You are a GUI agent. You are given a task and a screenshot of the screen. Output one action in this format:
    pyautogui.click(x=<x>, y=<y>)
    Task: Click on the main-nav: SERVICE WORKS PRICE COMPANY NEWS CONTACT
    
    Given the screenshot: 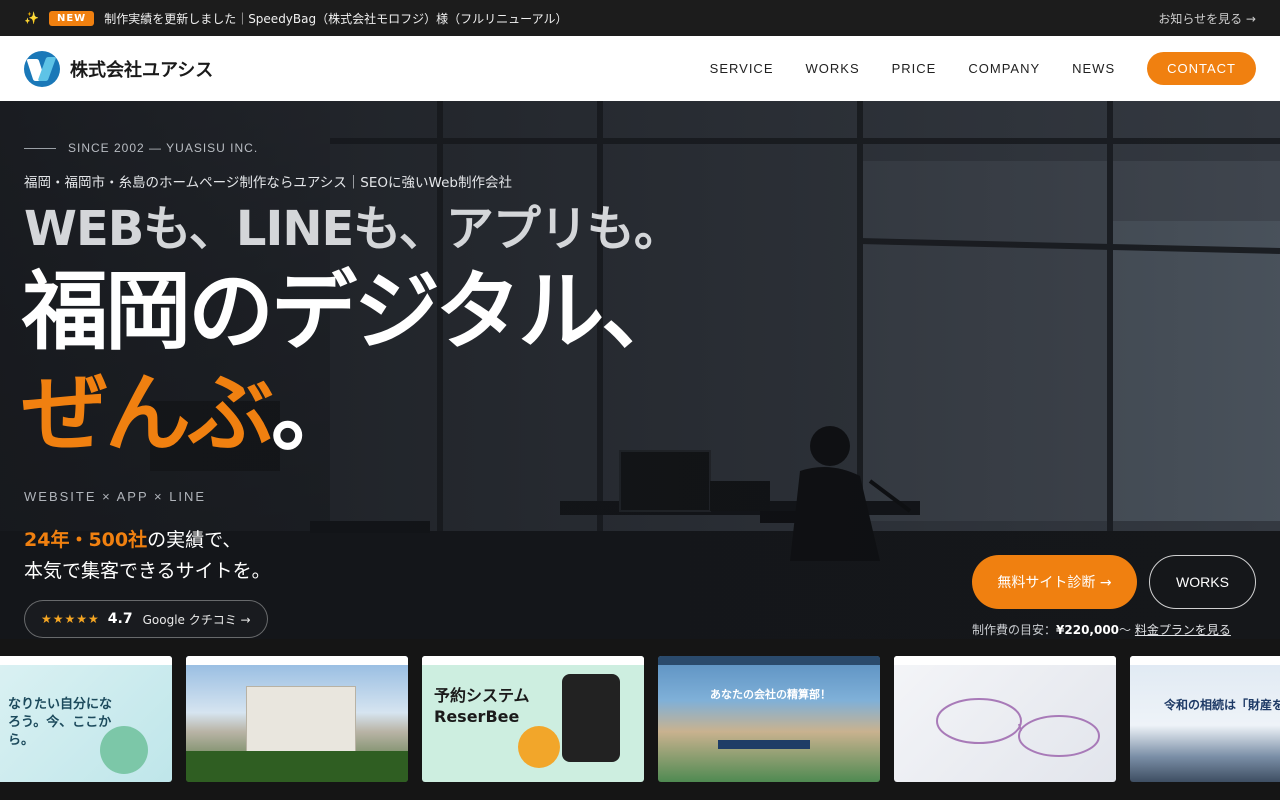 What is the action you would take?
    pyautogui.click(x=967, y=68)
    